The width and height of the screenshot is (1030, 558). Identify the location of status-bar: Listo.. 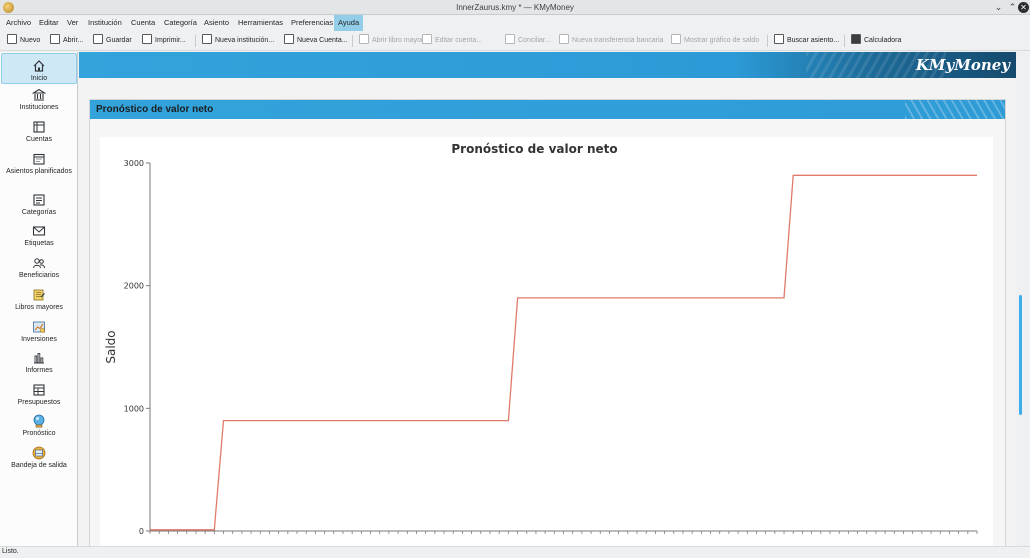
(515, 552).